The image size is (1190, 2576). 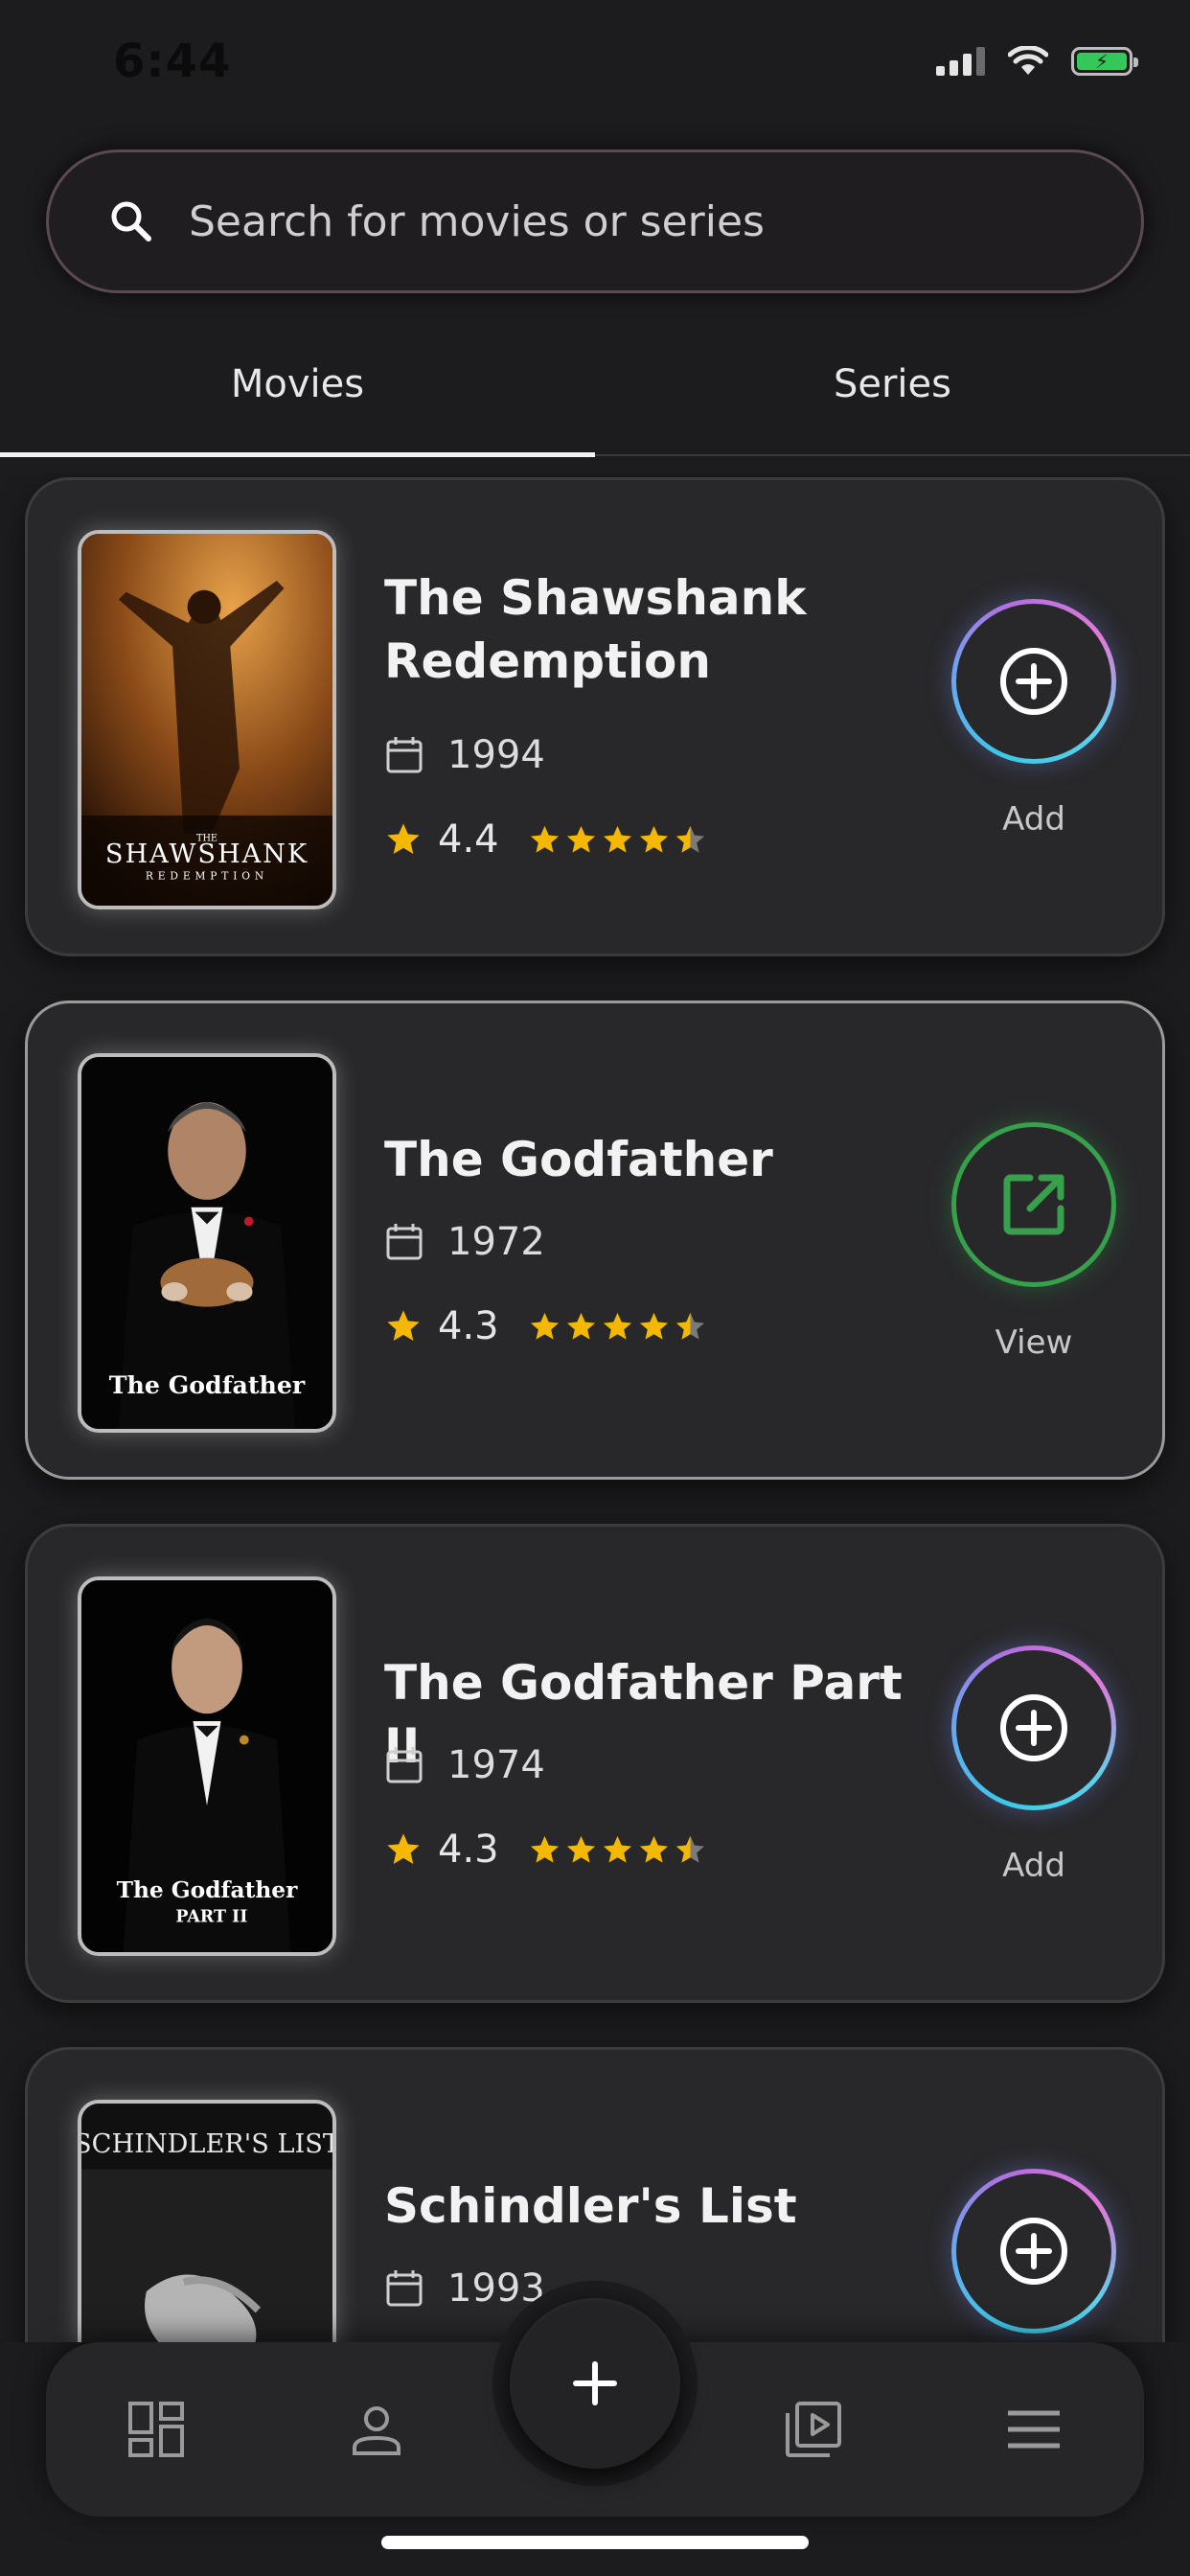 I want to click on open-external-icon, so click(x=1034, y=1204).